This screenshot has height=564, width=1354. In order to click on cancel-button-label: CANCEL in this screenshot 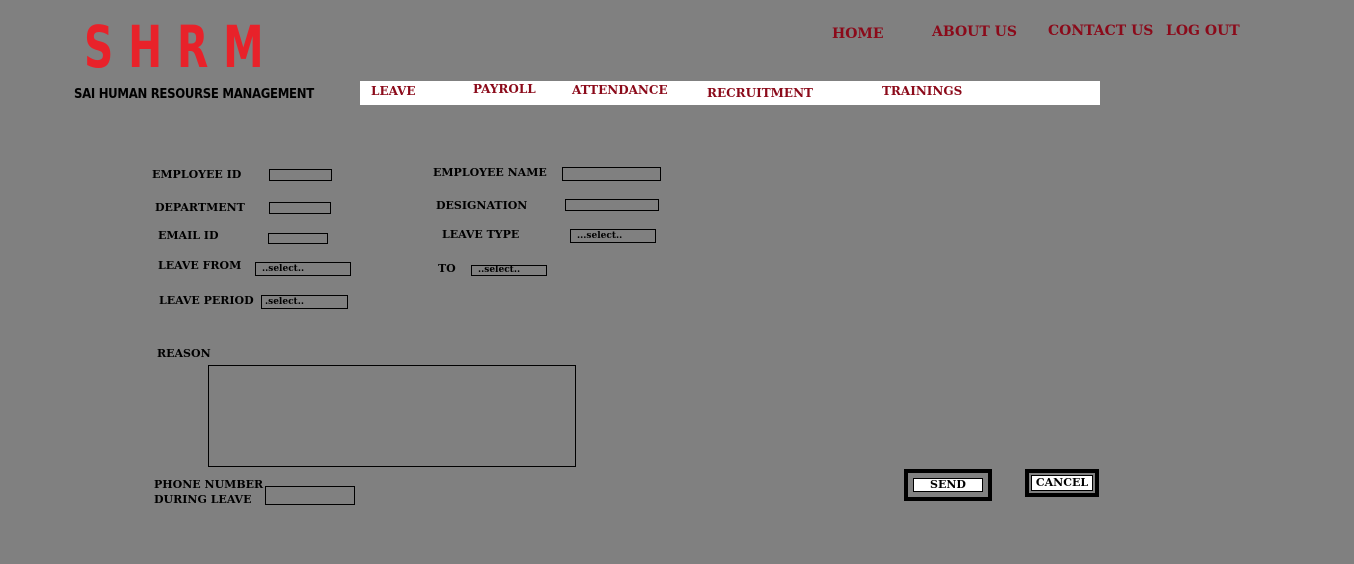, I will do `click(1062, 483)`.